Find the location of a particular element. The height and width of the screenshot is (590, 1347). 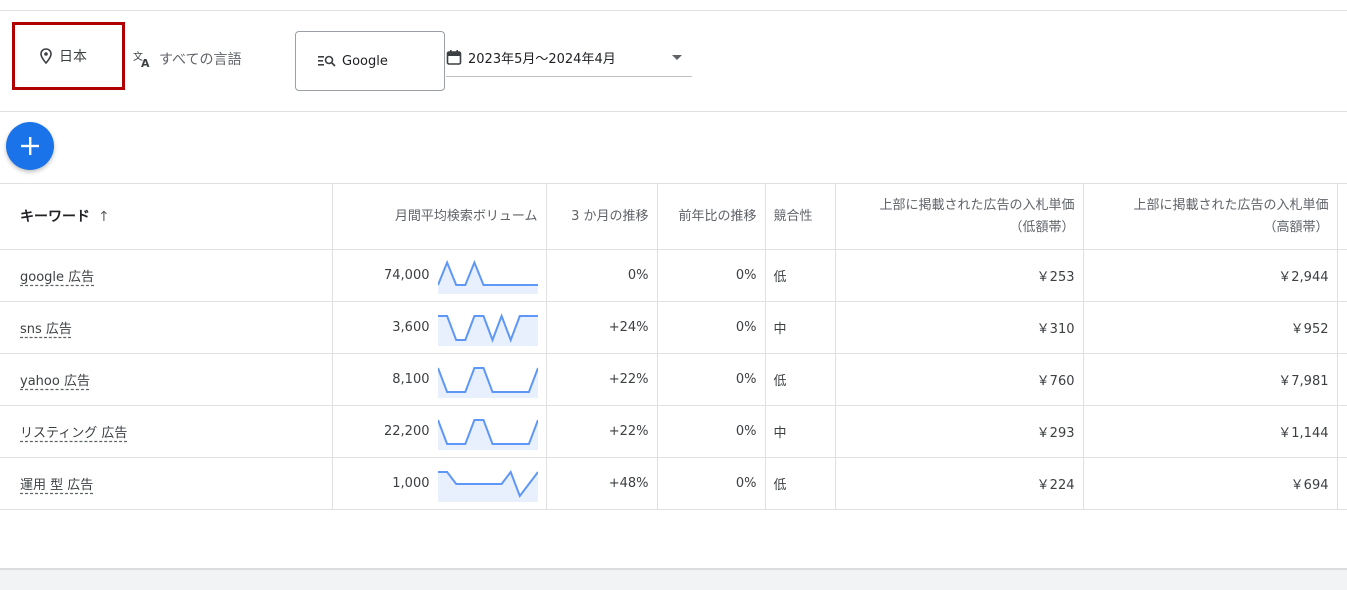

plus-icon is located at coordinates (30, 146).